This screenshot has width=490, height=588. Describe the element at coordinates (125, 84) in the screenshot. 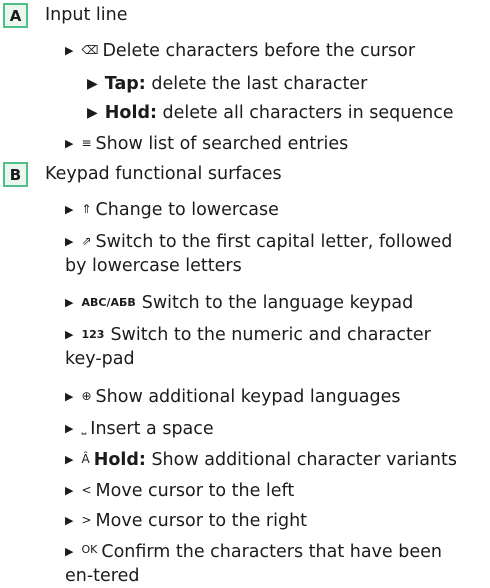

I see `item-label: Tap:` at that location.